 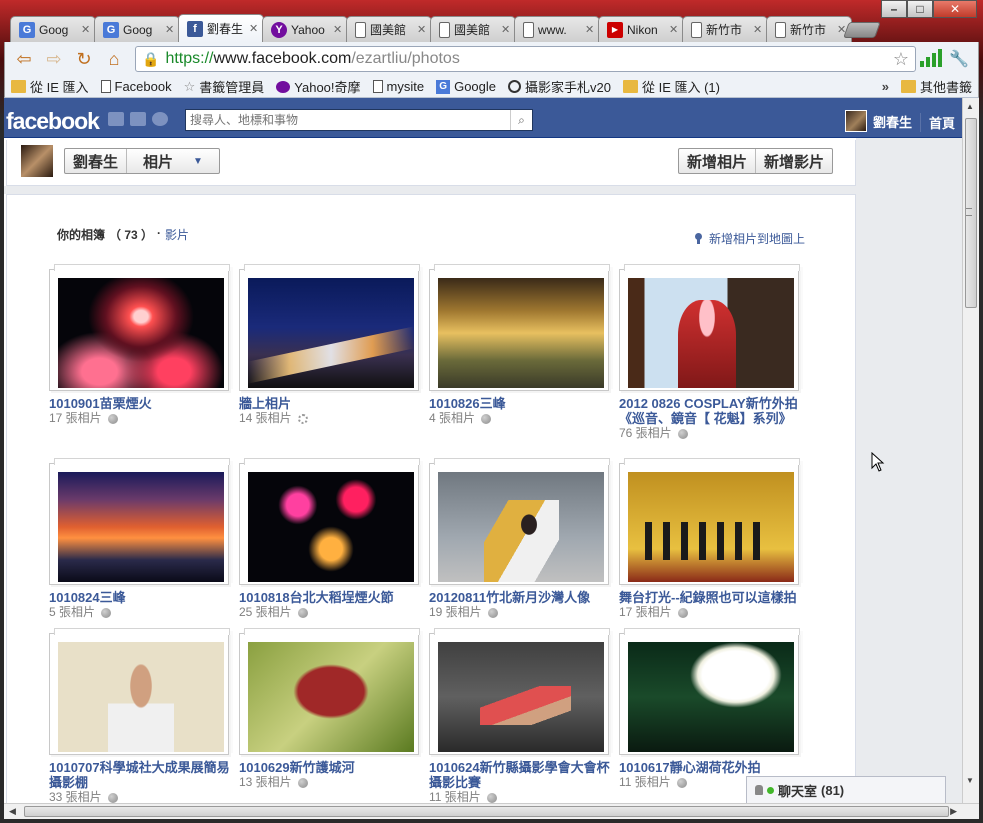 I want to click on bookmark-manager: ☆ 書籤管理員, so click(x=224, y=86).